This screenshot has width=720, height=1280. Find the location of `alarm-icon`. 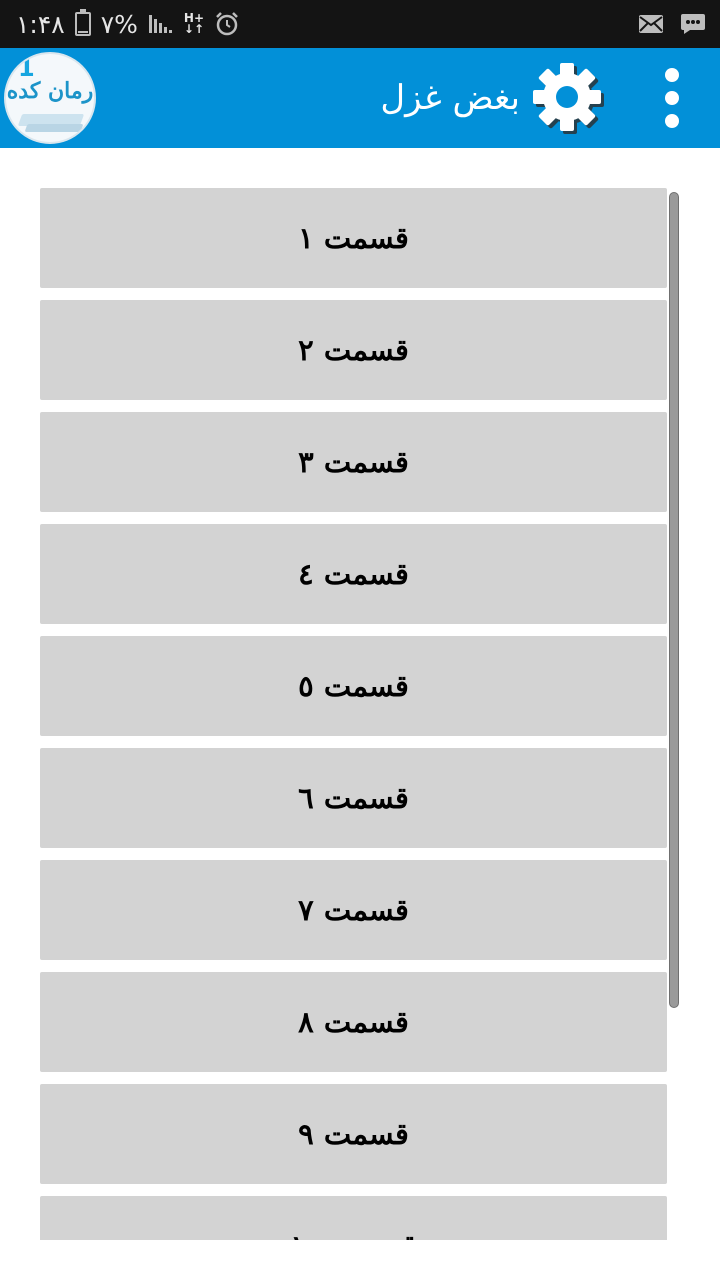

alarm-icon is located at coordinates (227, 24).